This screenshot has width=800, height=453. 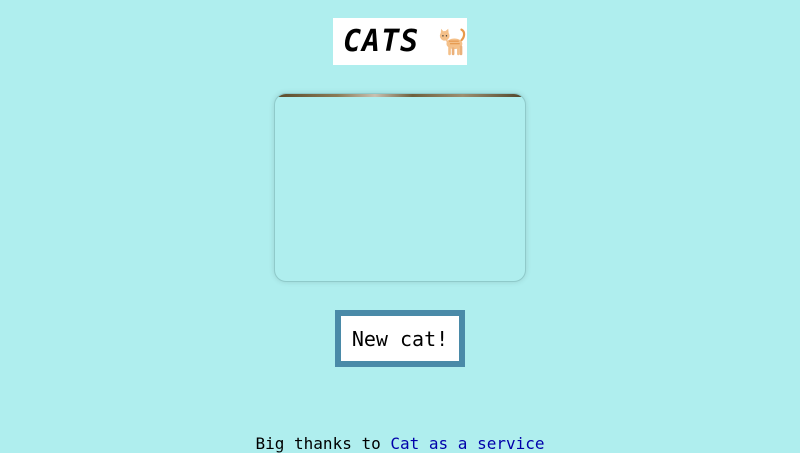 What do you see at coordinates (467, 443) in the screenshot?
I see `cat-as-a-service-link: Cat as a service` at bounding box center [467, 443].